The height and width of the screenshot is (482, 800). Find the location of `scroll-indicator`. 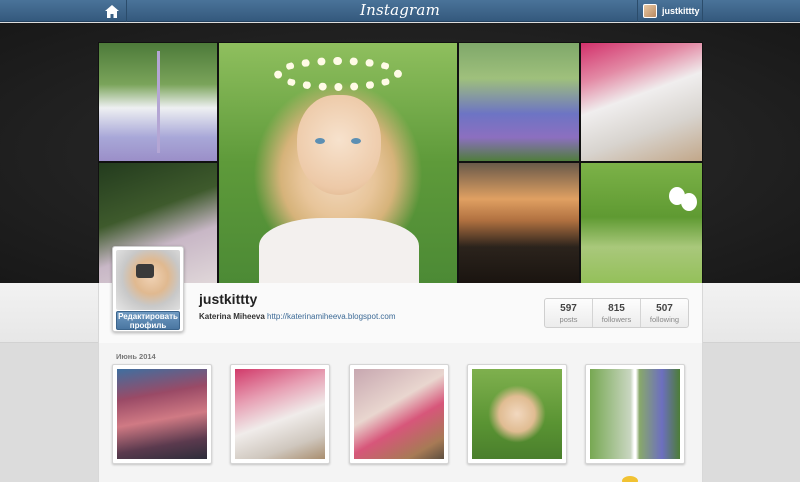

scroll-indicator is located at coordinates (630, 479).